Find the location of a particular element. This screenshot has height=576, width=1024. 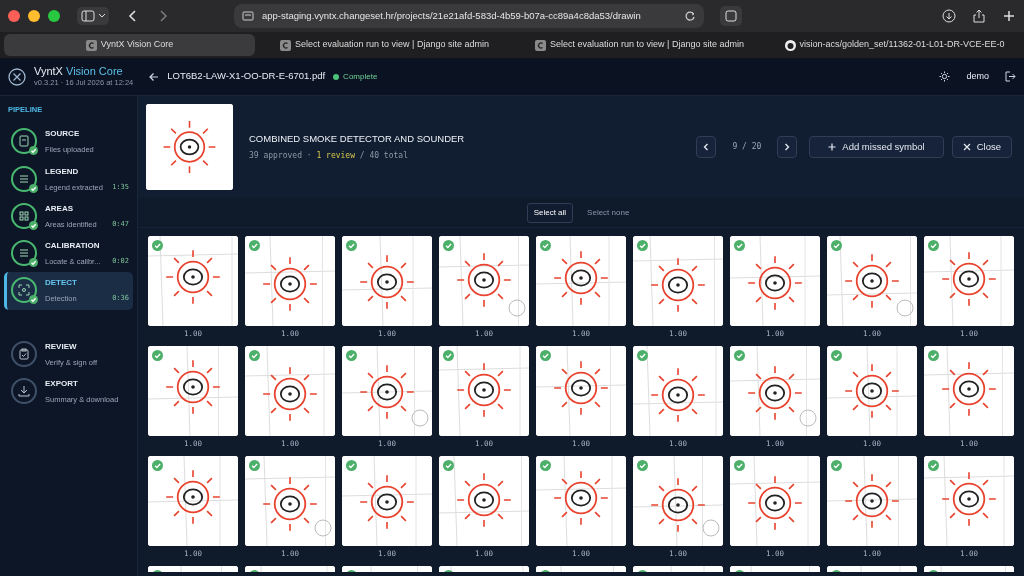

select-all-button: Select all is located at coordinates (550, 212).